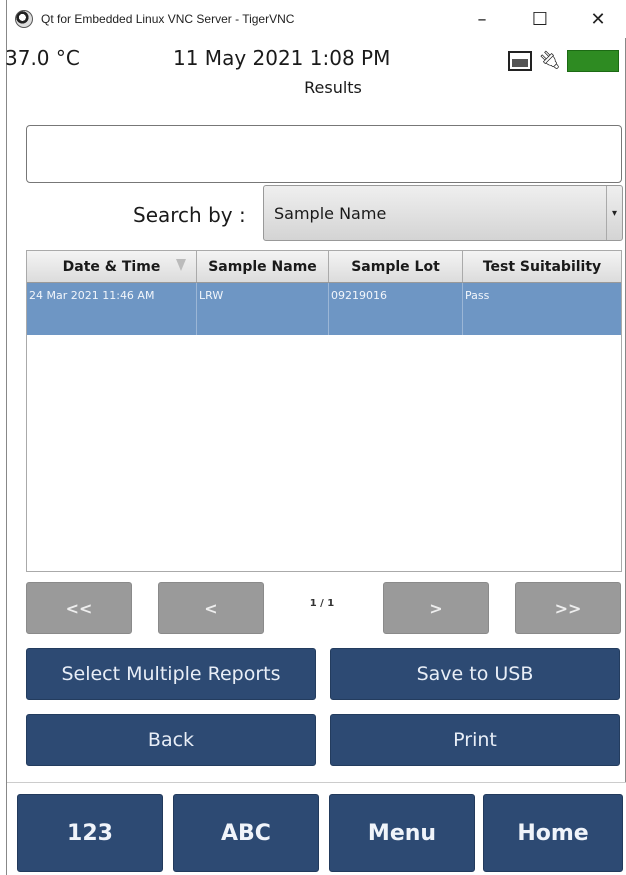 The height and width of the screenshot is (875, 626). I want to click on sort-icon, so click(181, 265).